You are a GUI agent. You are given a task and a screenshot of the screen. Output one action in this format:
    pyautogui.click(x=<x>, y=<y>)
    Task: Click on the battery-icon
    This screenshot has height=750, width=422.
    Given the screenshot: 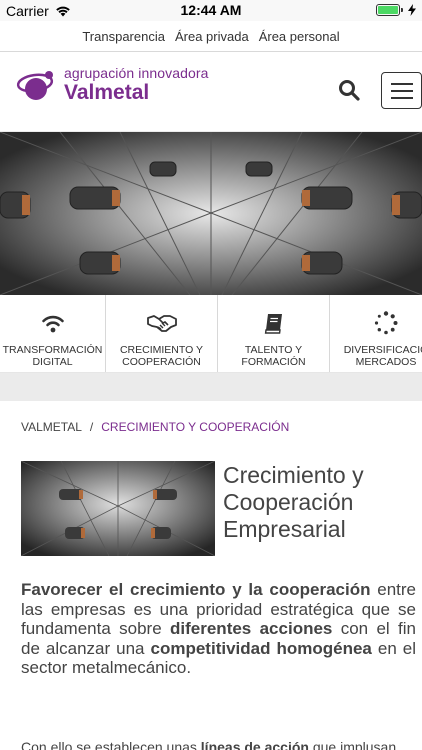 What is the action you would take?
    pyautogui.click(x=389, y=10)
    